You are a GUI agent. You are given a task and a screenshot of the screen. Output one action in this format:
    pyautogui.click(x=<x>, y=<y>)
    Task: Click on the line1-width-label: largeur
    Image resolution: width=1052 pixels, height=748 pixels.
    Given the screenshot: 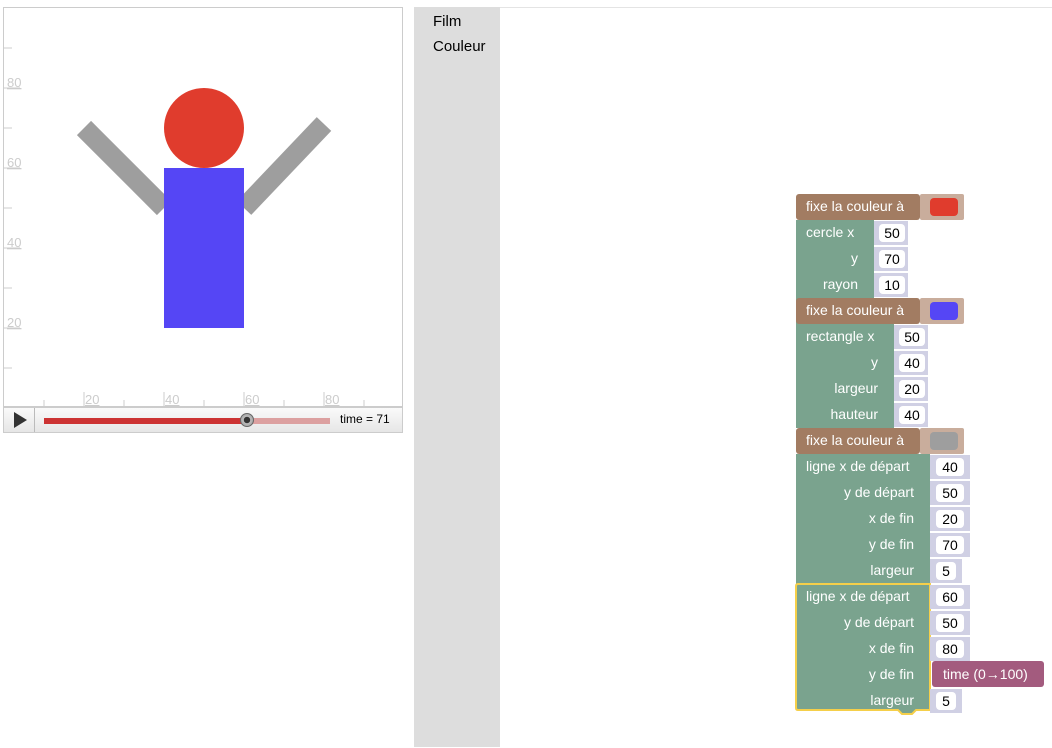 What is the action you would take?
    pyautogui.click(x=892, y=570)
    